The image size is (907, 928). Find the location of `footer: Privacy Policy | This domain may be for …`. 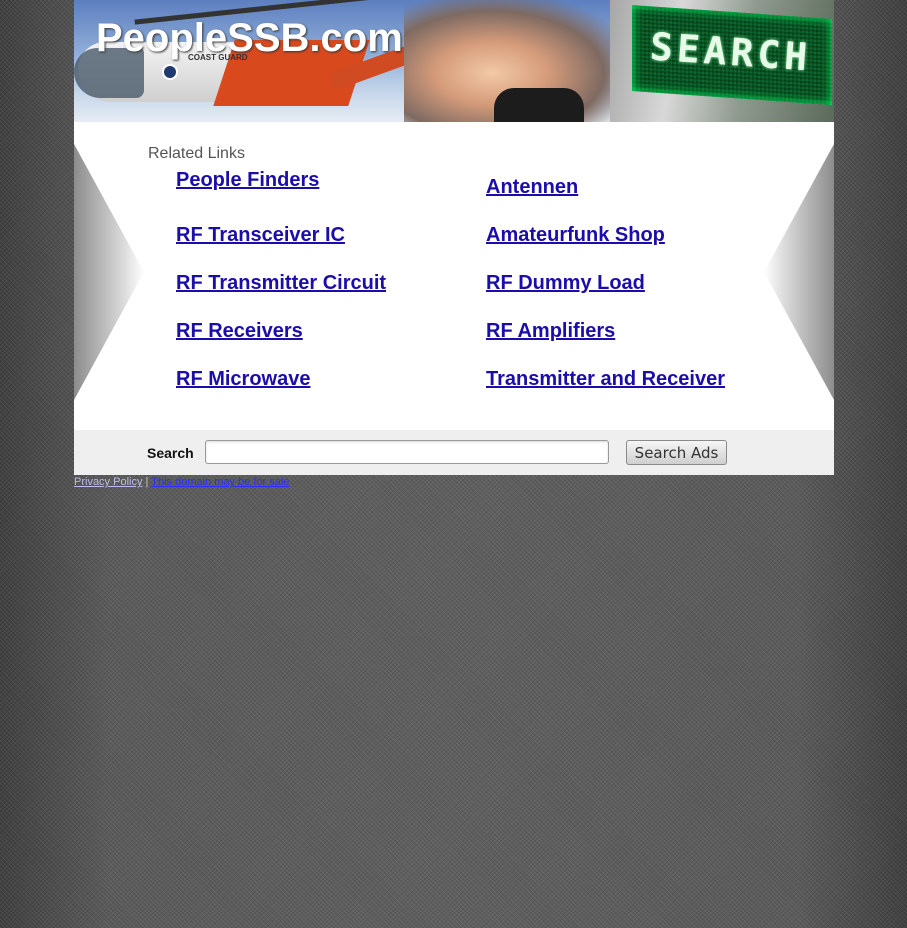

footer: Privacy Policy | This domain may be for … is located at coordinates (181, 482).